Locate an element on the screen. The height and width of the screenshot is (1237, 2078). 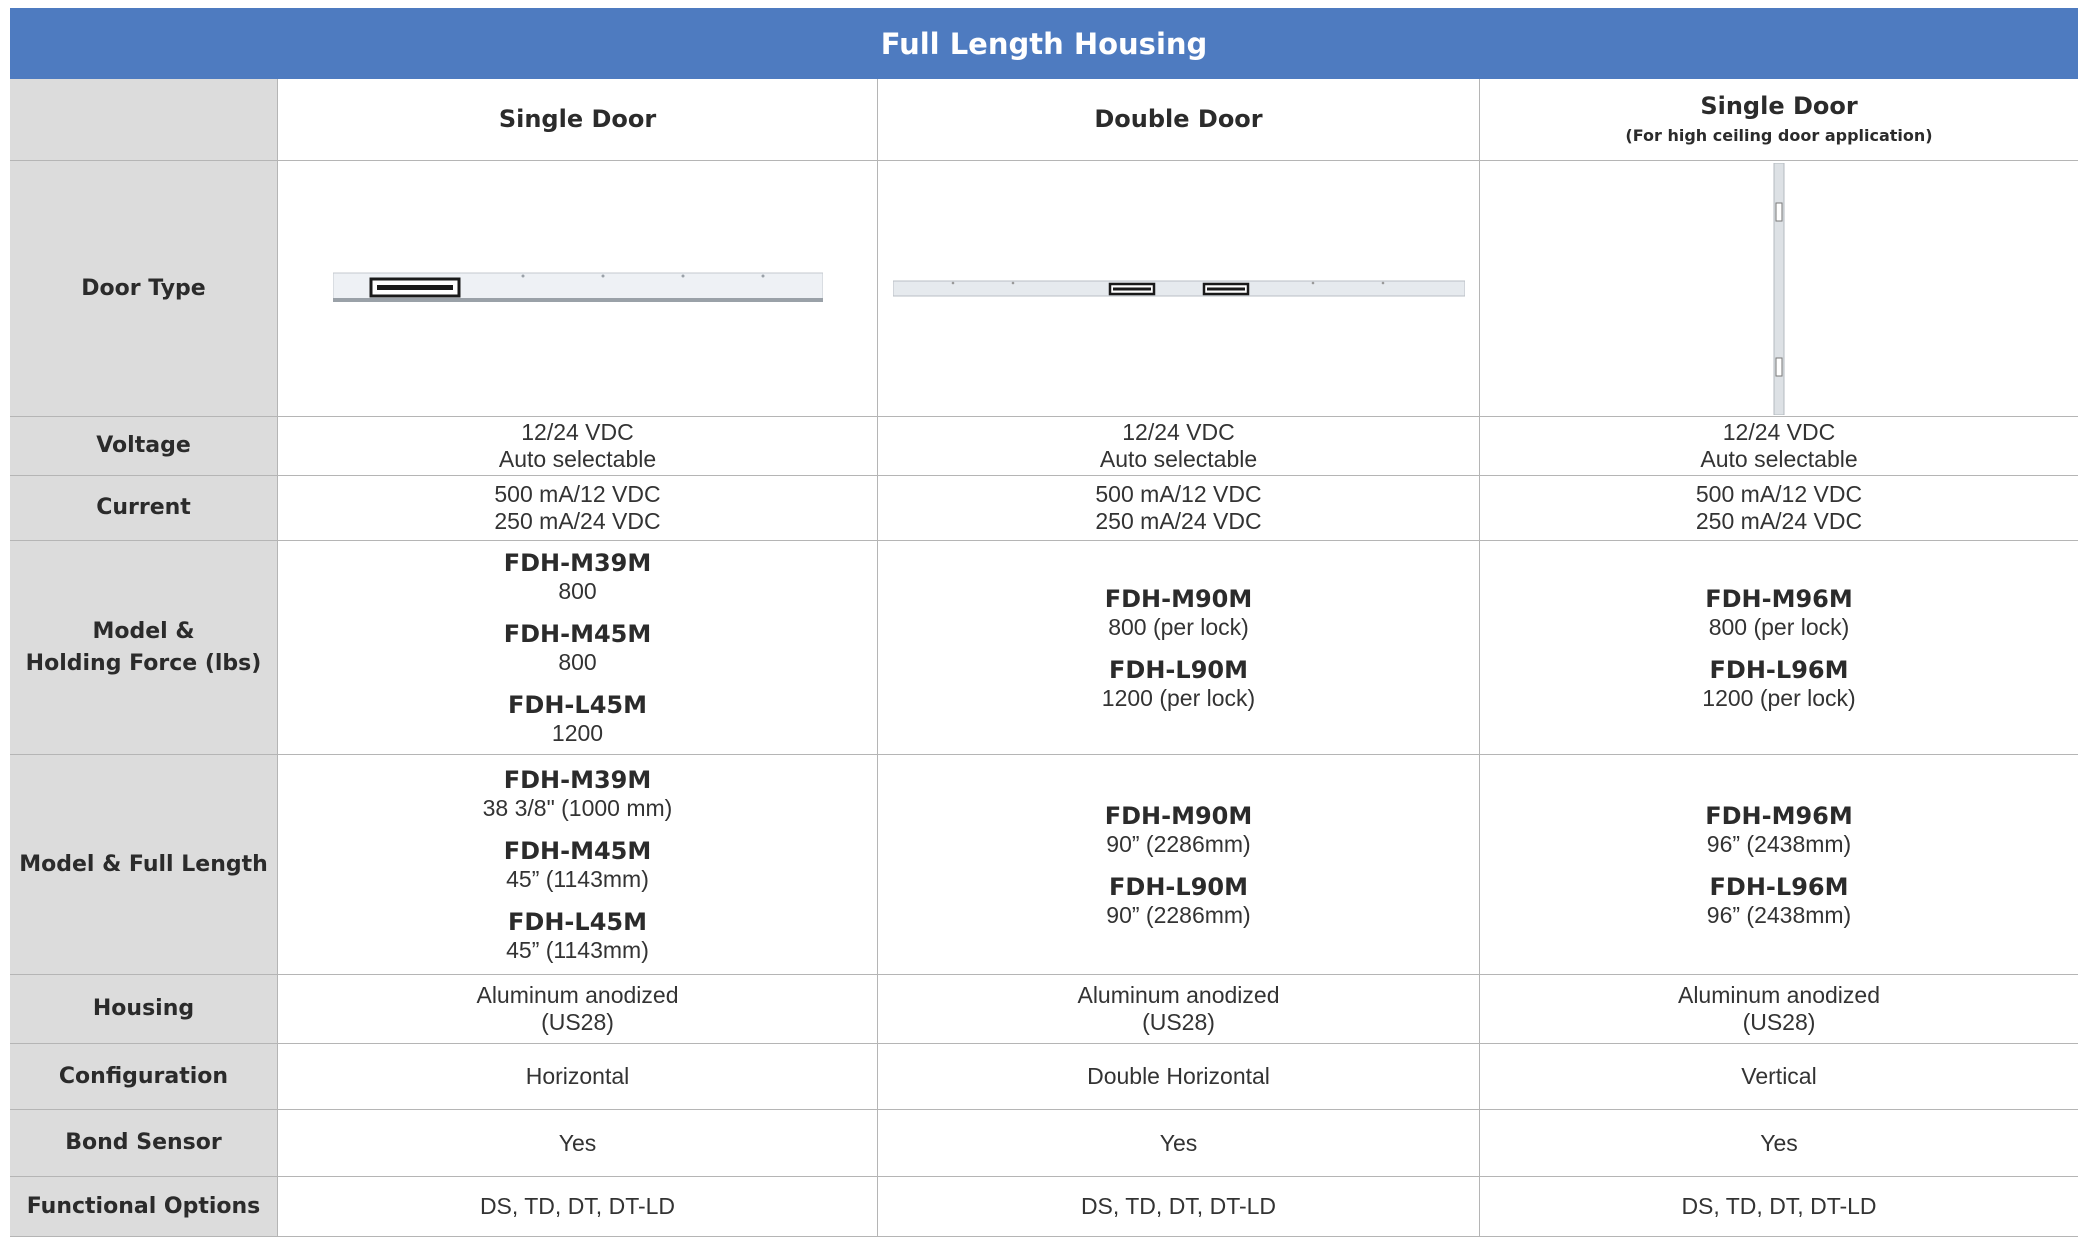
row-label-housing: Housing is located at coordinates (144, 1009).